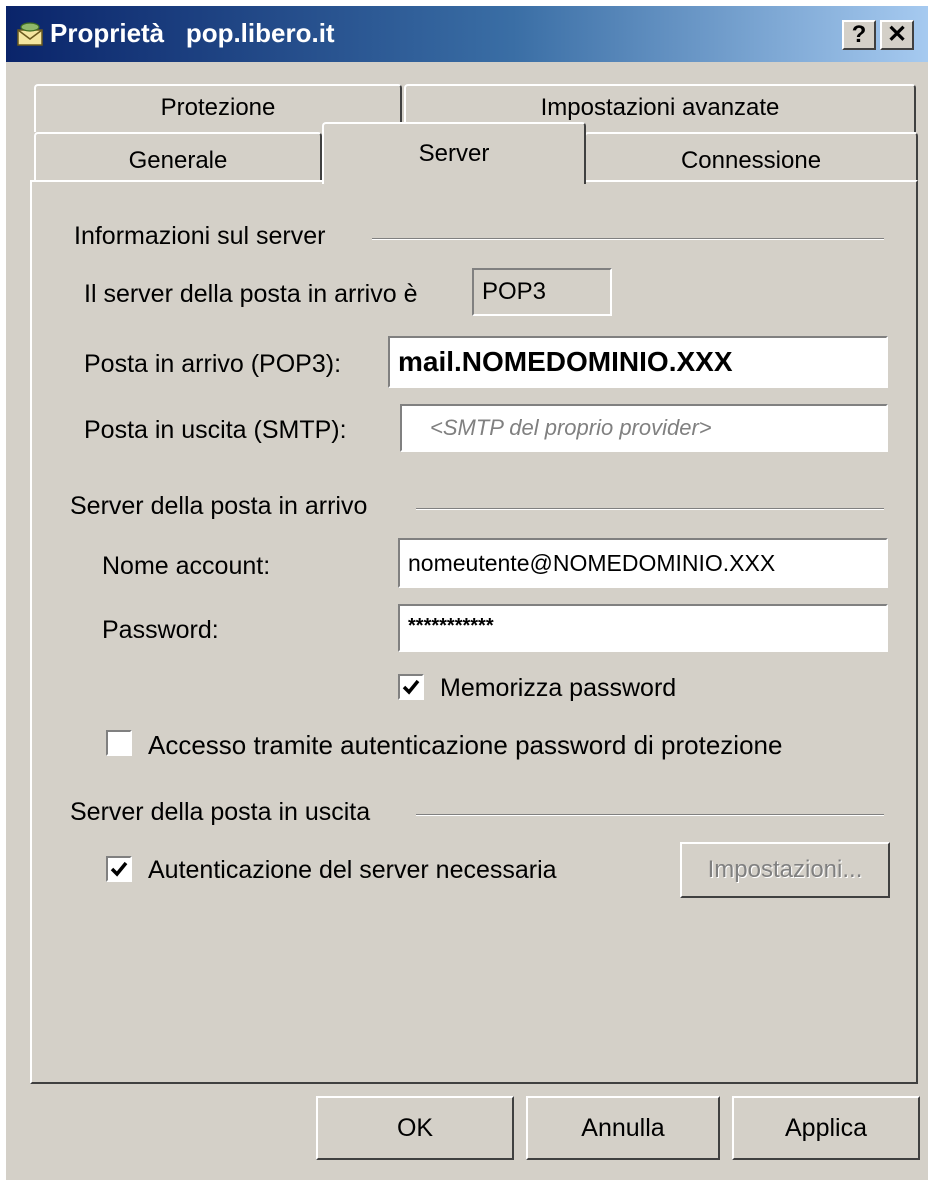  What do you see at coordinates (644, 428) in the screenshot?
I see `outgoing-server-field: <SMTP del proprio provider>` at bounding box center [644, 428].